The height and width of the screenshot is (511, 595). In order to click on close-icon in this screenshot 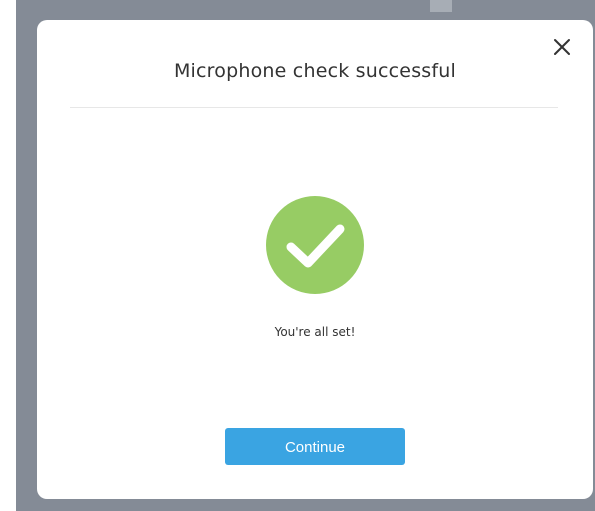, I will do `click(562, 47)`.